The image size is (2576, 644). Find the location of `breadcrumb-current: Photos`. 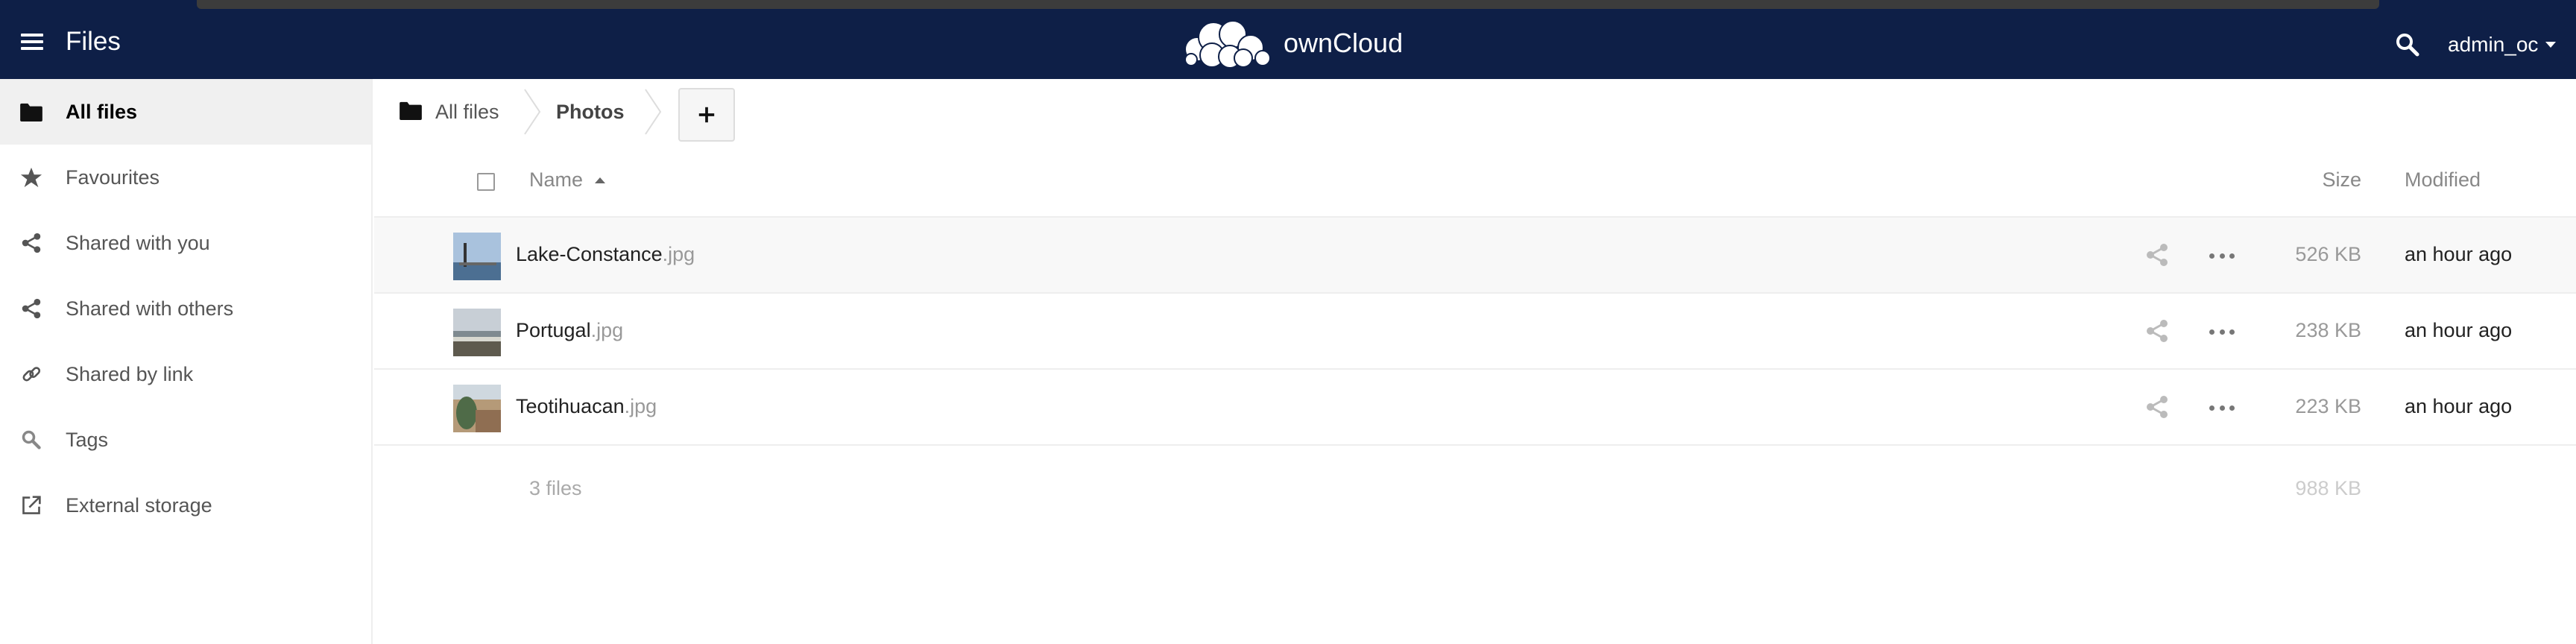

breadcrumb-current: Photos is located at coordinates (590, 112).